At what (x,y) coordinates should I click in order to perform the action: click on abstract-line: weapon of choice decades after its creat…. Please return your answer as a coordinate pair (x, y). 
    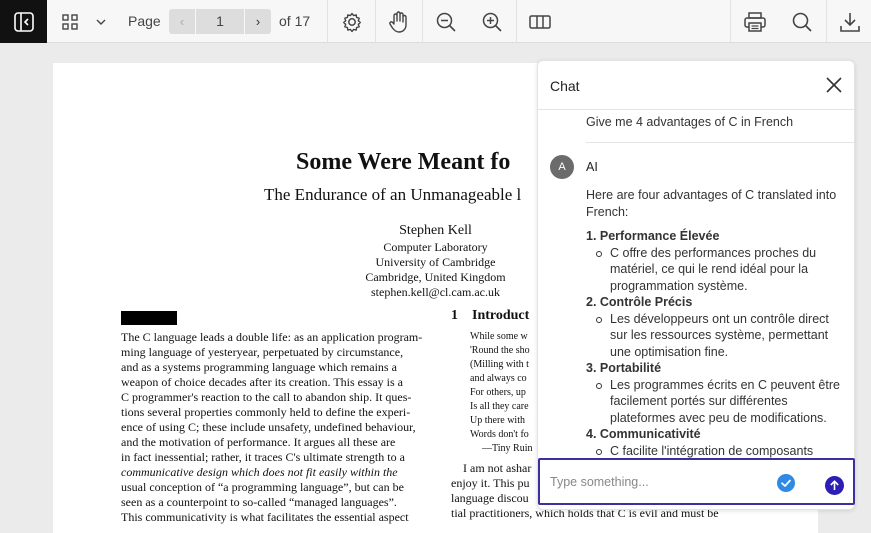
    Looking at the image, I should click on (262, 382).